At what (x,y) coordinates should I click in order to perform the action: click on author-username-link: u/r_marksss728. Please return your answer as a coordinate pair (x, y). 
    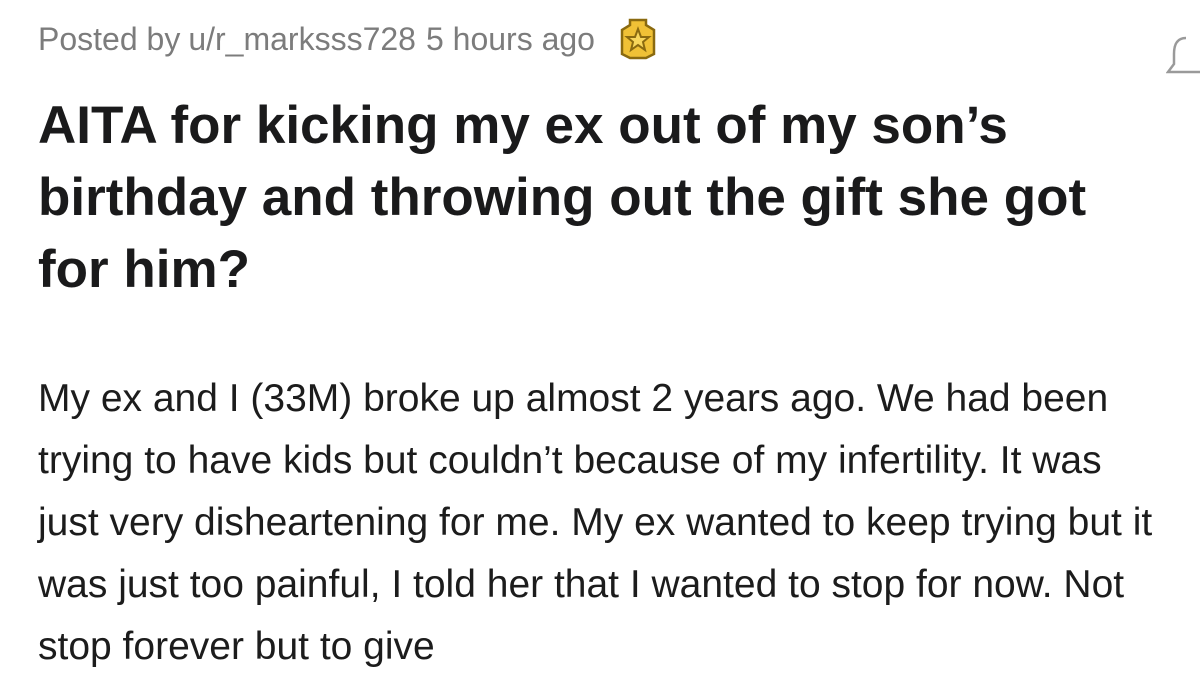
    Looking at the image, I should click on (302, 39).